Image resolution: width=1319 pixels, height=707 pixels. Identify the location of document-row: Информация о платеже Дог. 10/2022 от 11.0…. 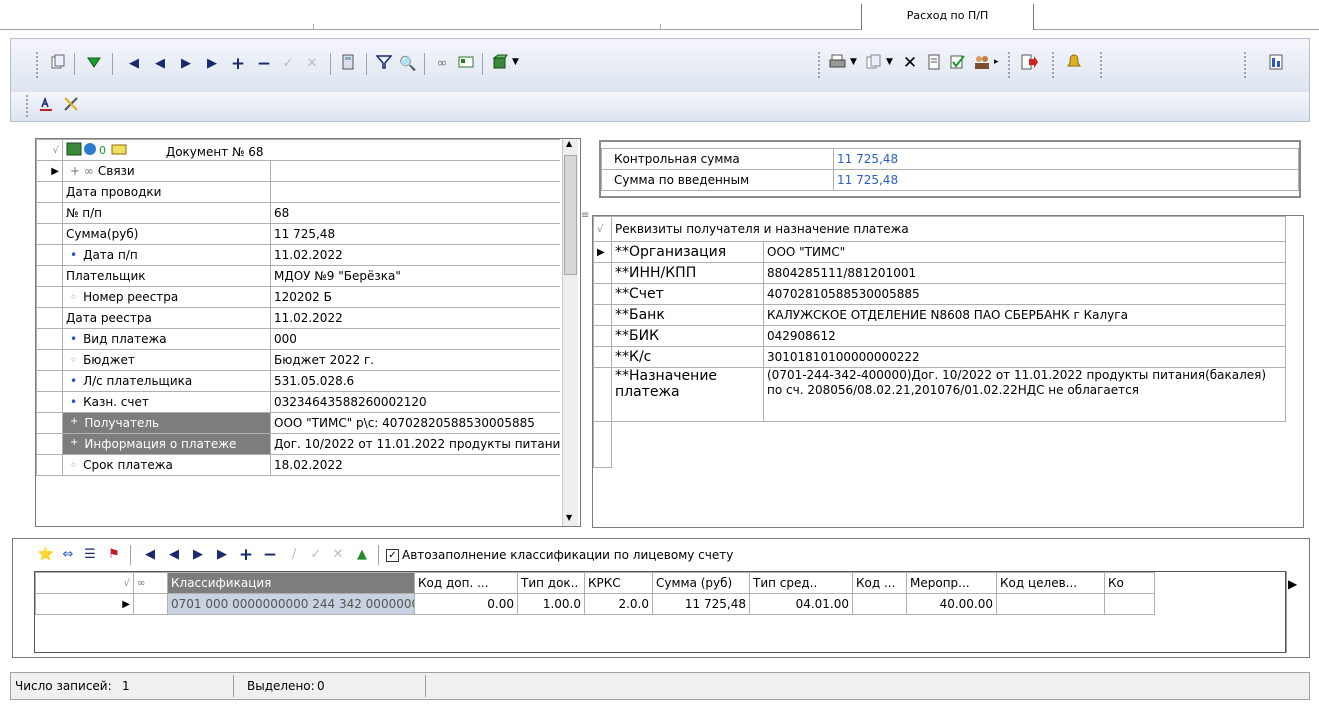
(298, 444).